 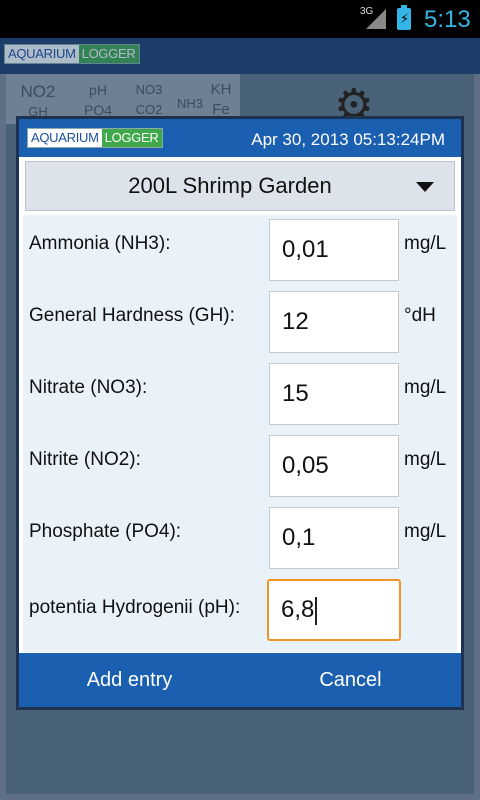 What do you see at coordinates (240, 320) in the screenshot?
I see `field-row-gh: General Hardness (GH): 12 °dH` at bounding box center [240, 320].